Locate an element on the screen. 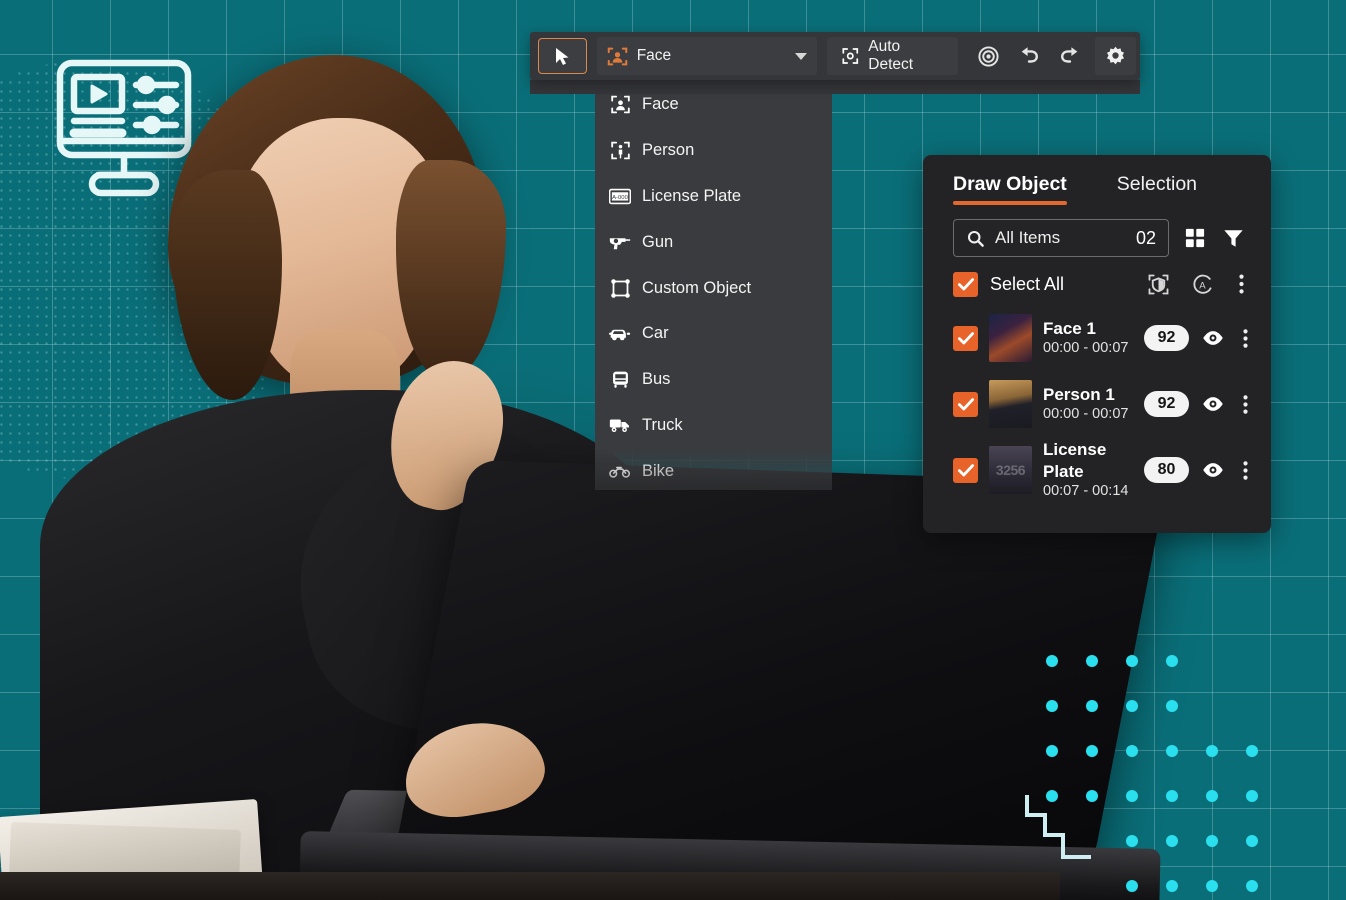 Image resolution: width=1346 pixels, height=900 pixels. select-all-more-button is located at coordinates (1241, 284).